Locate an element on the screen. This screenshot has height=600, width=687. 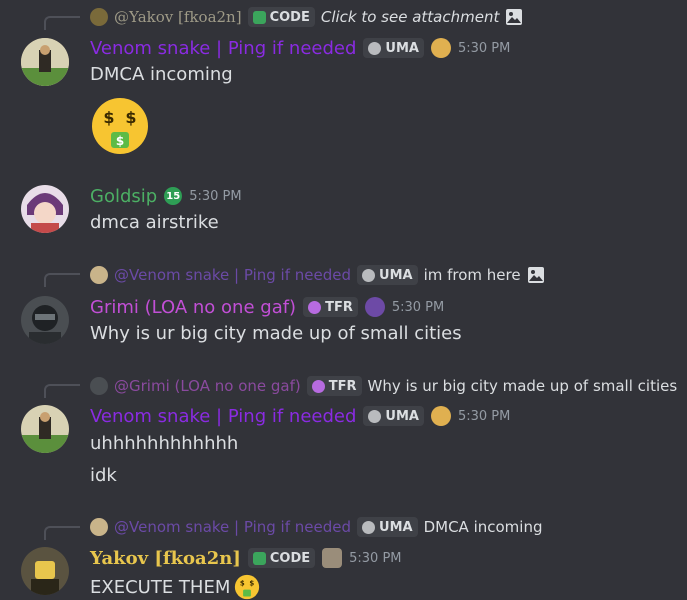
message-text: idk is located at coordinates (103, 475).